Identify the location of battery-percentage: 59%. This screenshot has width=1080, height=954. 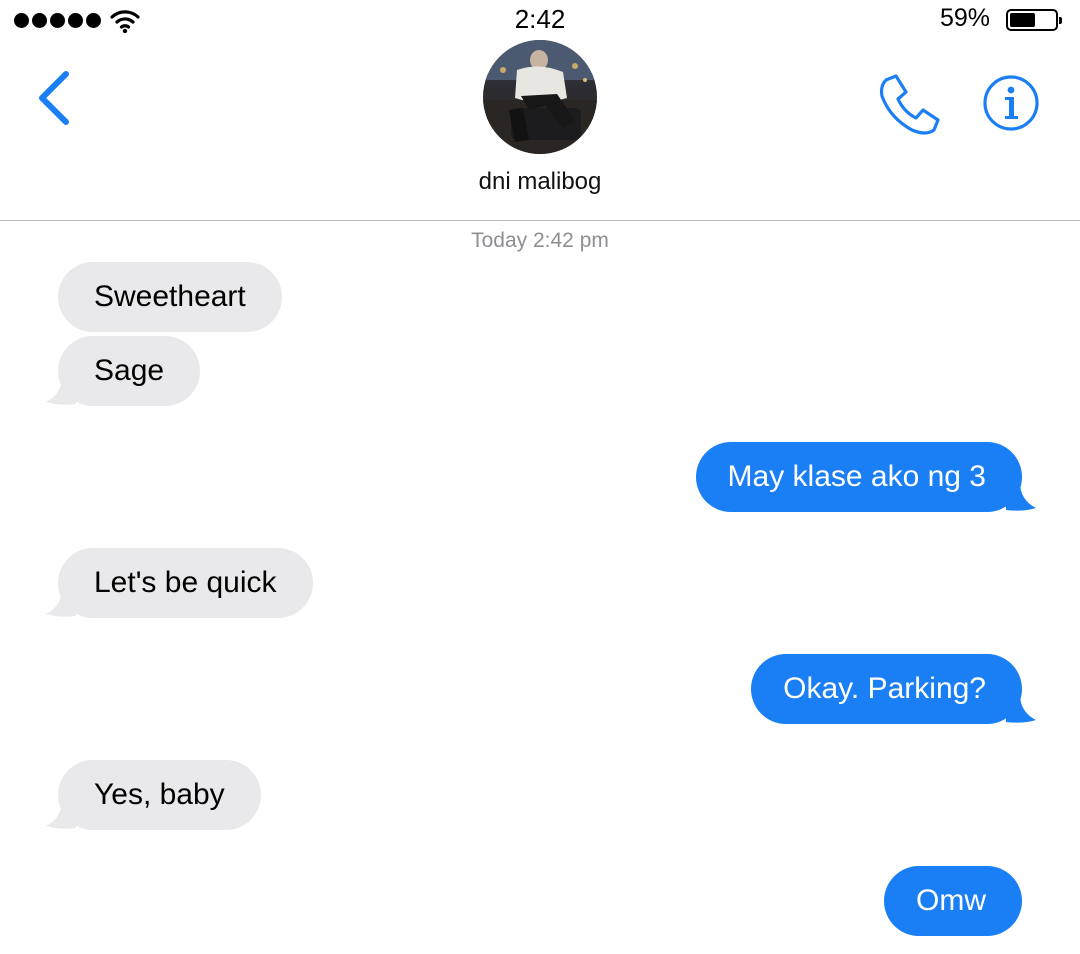
(964, 18).